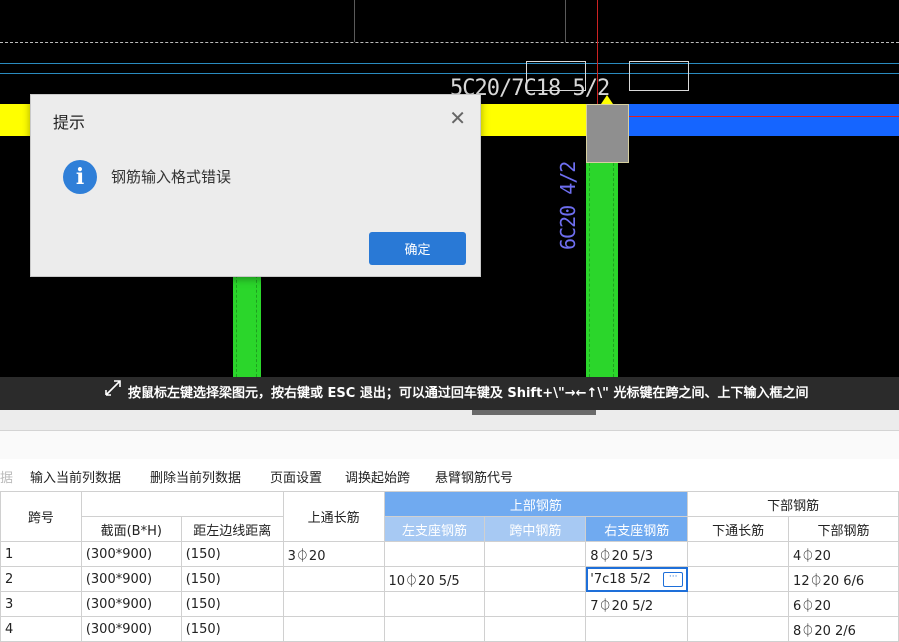 This screenshot has height=642, width=899. What do you see at coordinates (41, 604) in the screenshot?
I see `cell-span: 3` at bounding box center [41, 604].